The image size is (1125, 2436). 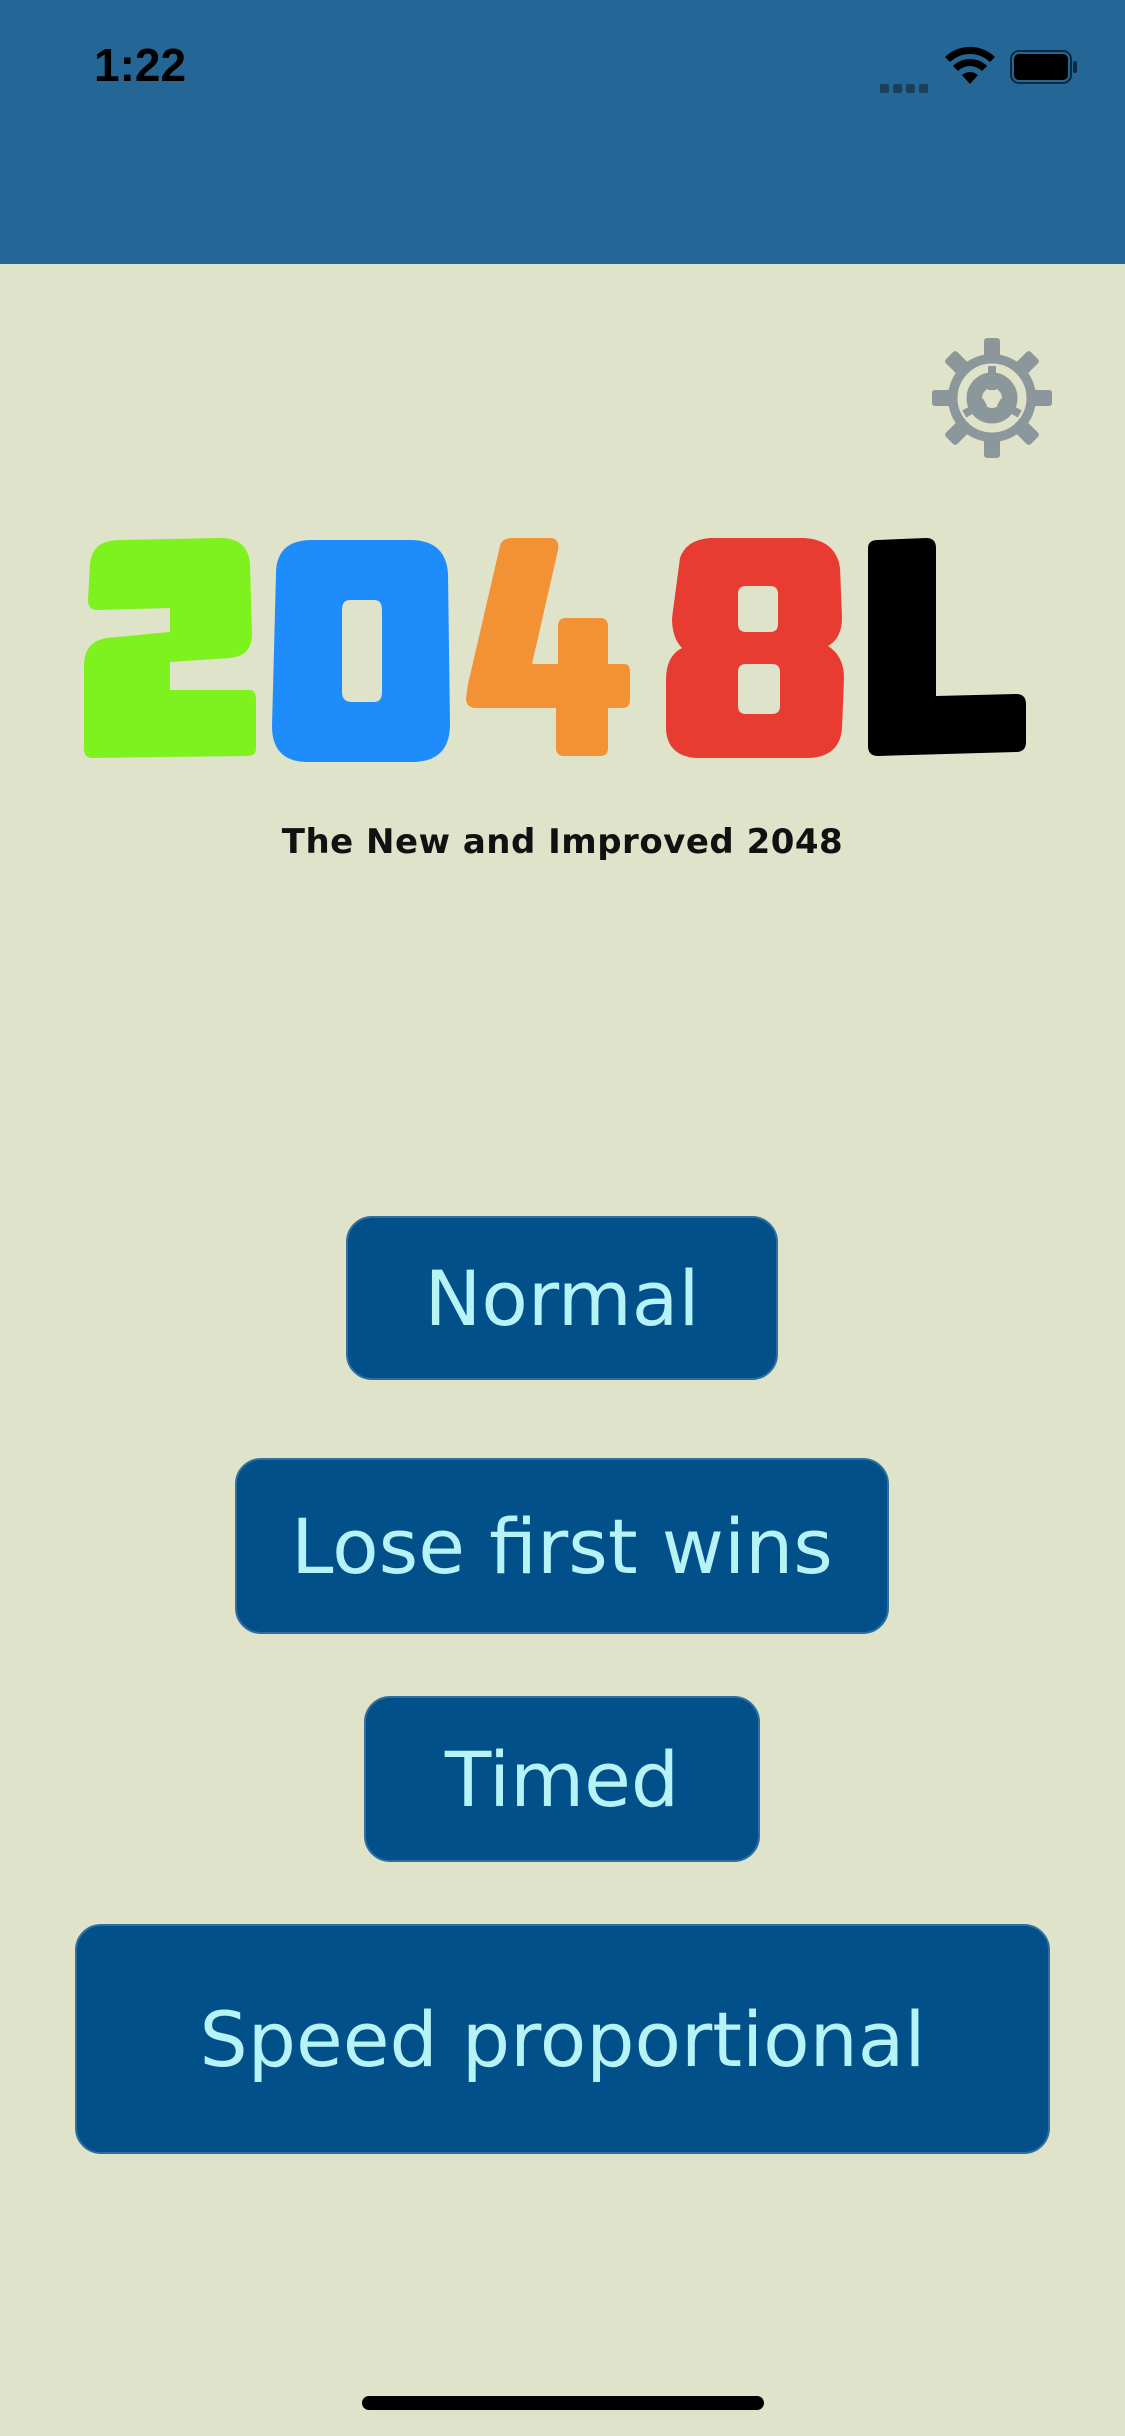 What do you see at coordinates (908, 83) in the screenshot?
I see `cellular-signal-icon` at bounding box center [908, 83].